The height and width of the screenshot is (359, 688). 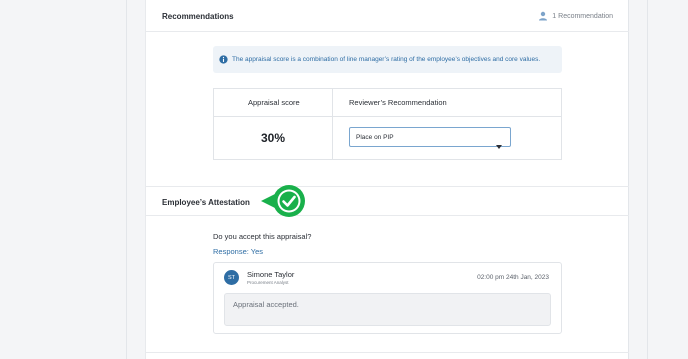 I want to click on attestation-question: Do you accept this appraisal?, so click(x=262, y=236).